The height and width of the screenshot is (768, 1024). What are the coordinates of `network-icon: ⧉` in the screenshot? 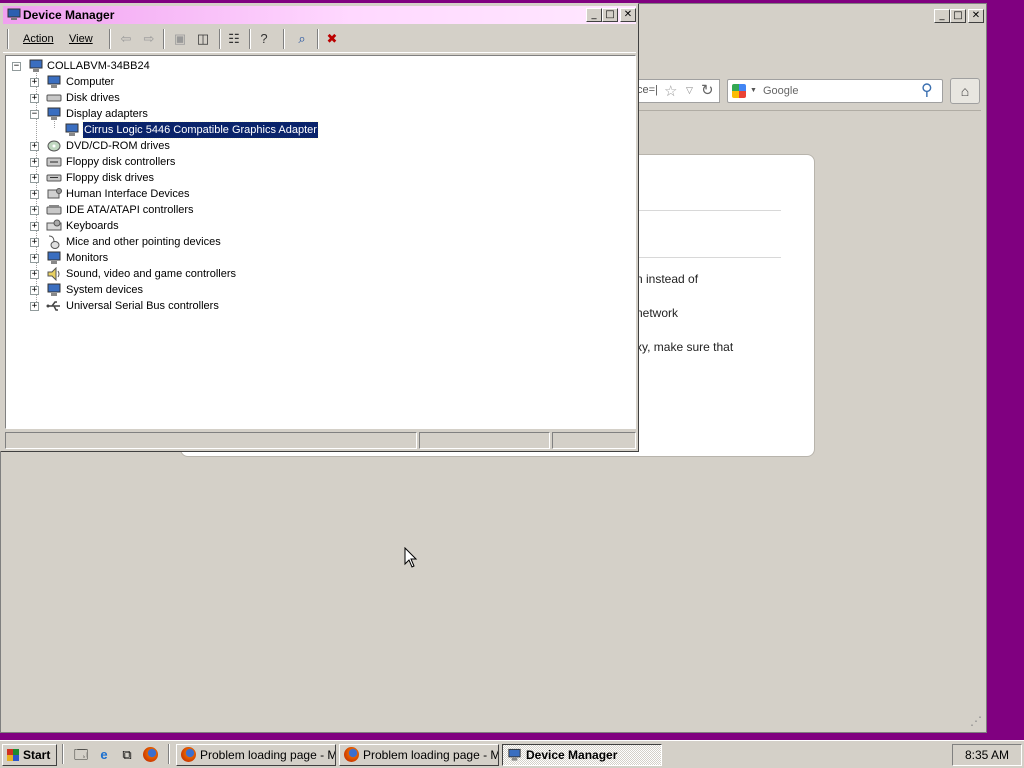 It's located at (127, 755).